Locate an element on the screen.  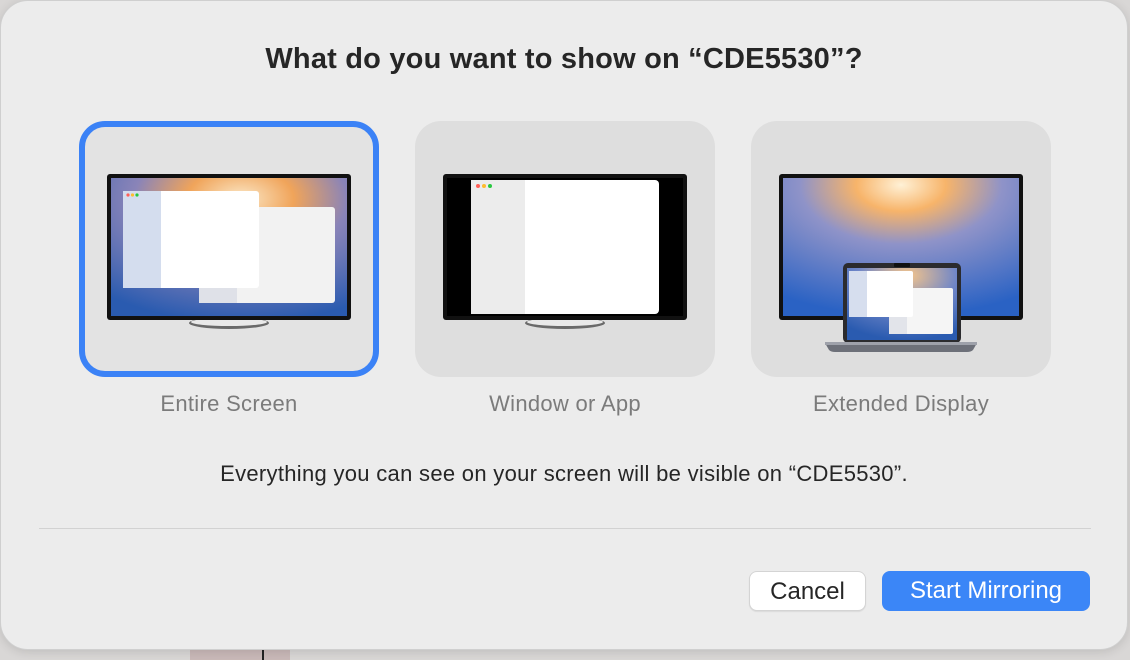
window-or-app-illustration is located at coordinates (565, 251).